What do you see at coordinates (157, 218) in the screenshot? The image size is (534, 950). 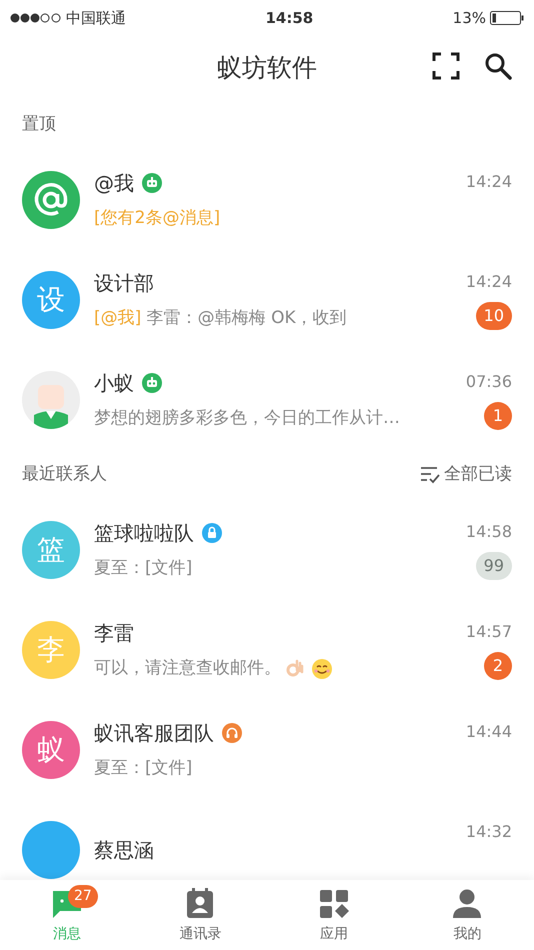 I see `message-preview: [您有2条@消息]` at bounding box center [157, 218].